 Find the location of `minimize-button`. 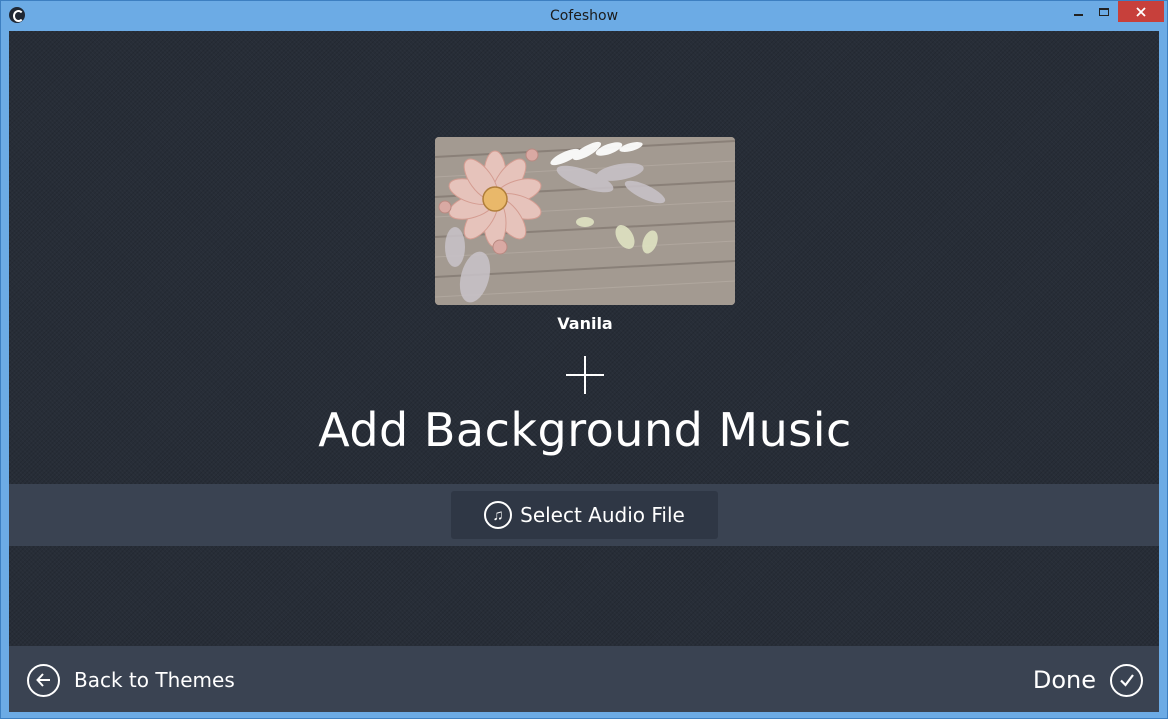

minimize-button is located at coordinates (1078, 12).